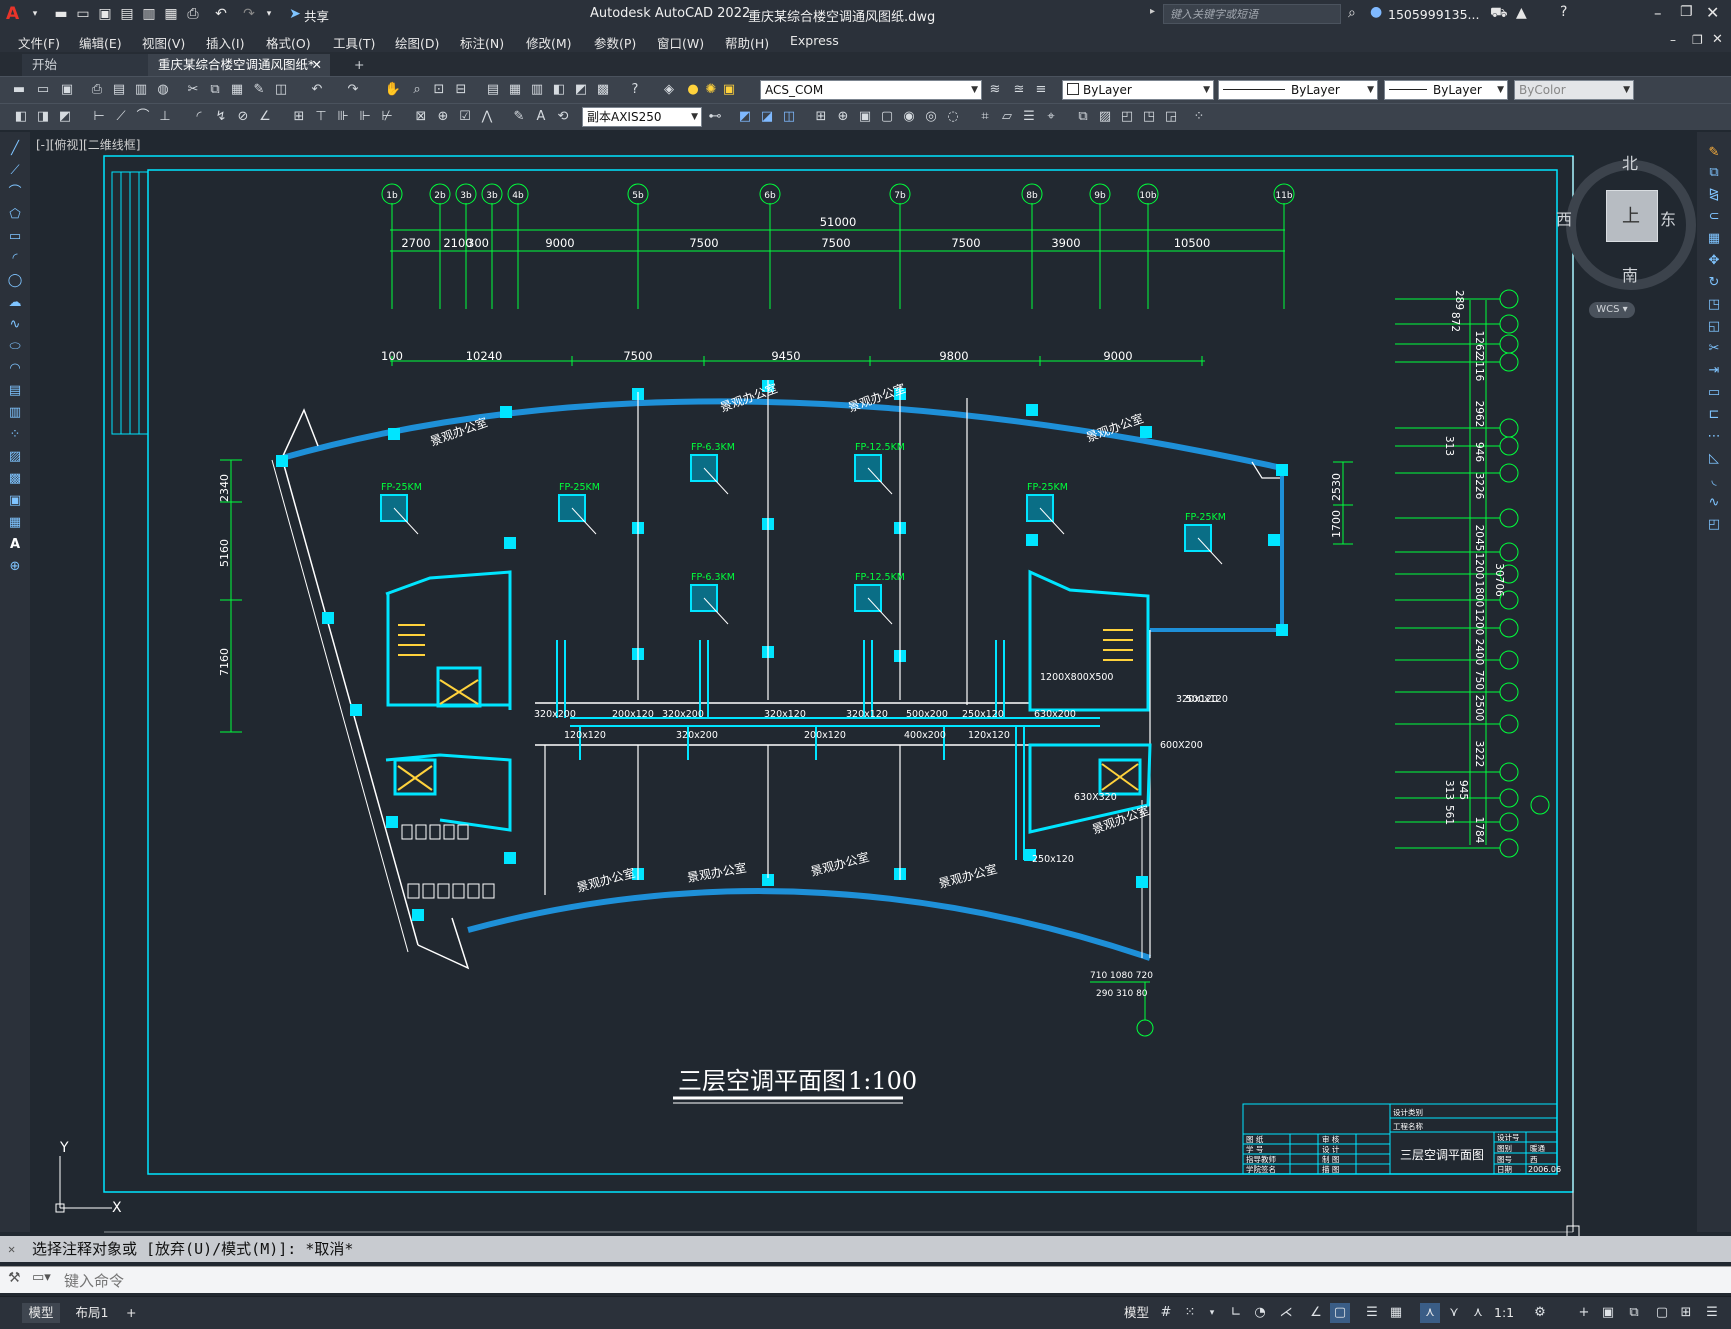 This screenshot has width=1731, height=1329. I want to click on south-facade, so click(809, 924).